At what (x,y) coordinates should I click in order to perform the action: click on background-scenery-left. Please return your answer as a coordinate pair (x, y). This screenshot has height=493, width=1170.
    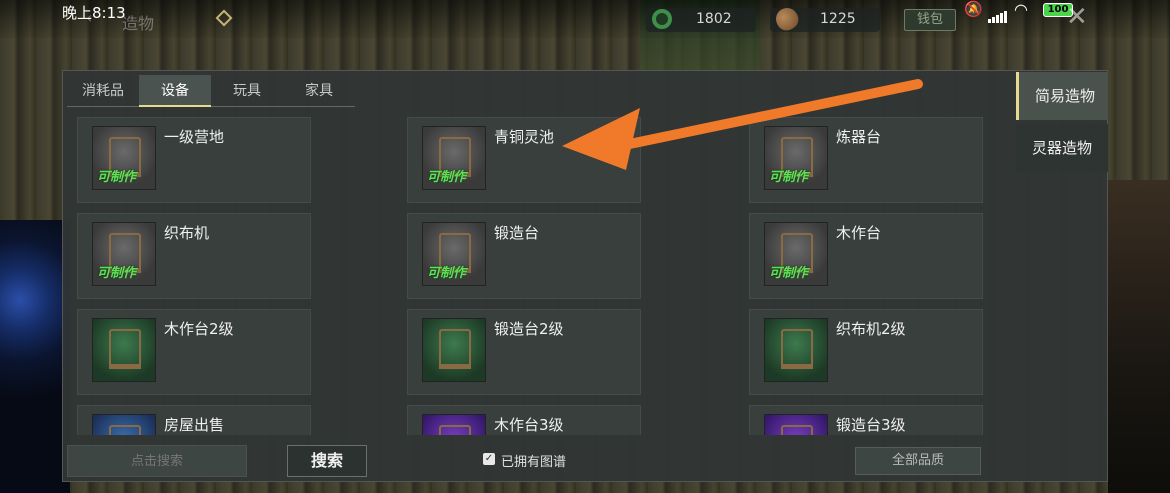
    Looking at the image, I should click on (35, 356).